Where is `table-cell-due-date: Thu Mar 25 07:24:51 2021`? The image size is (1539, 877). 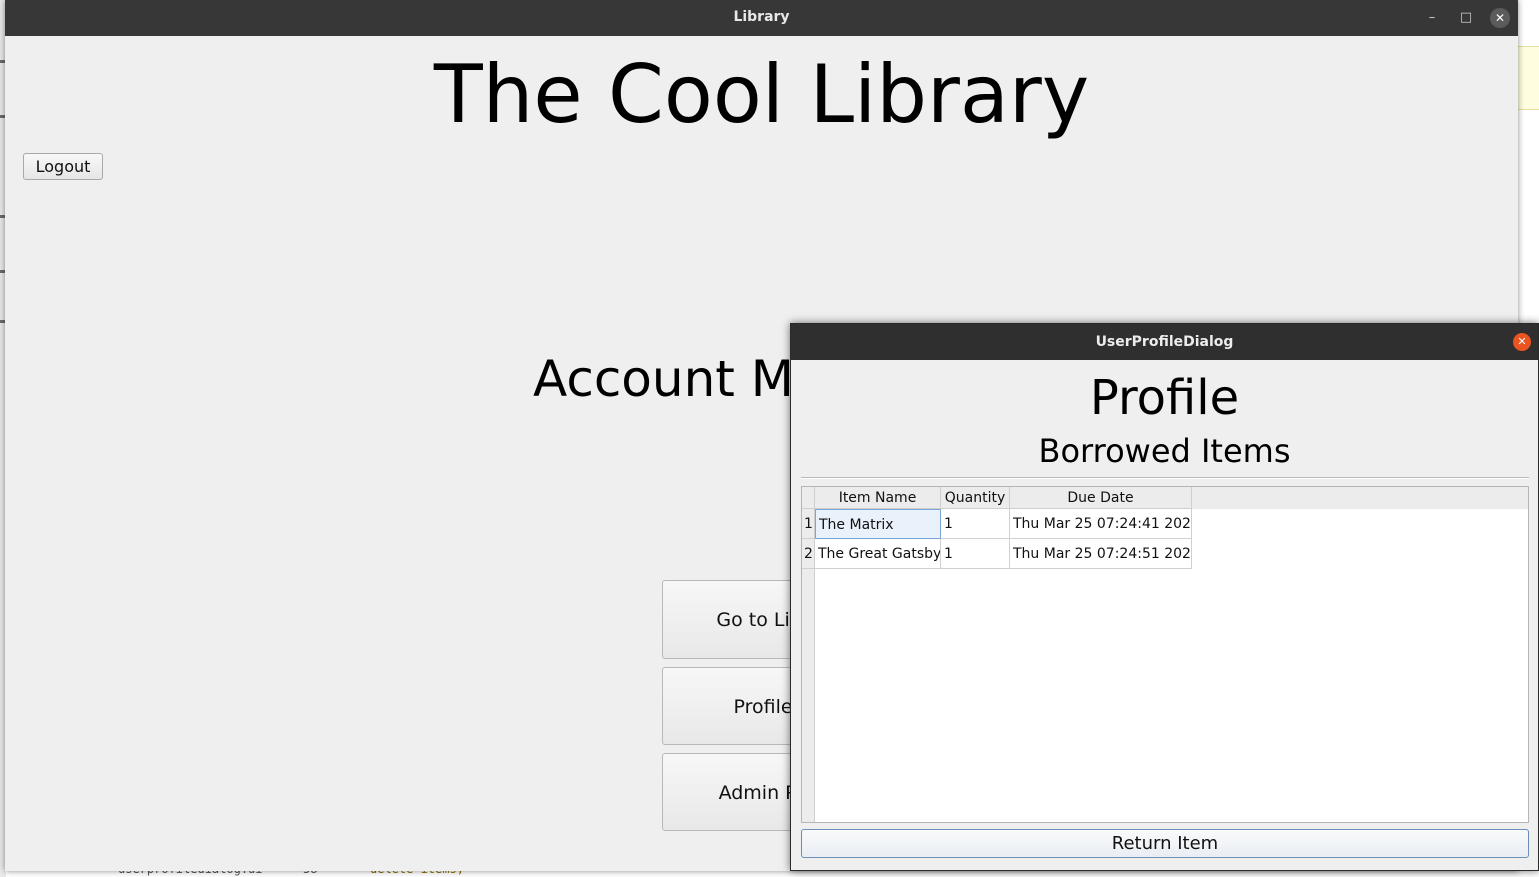 table-cell-due-date: Thu Mar 25 07:24:51 2021 is located at coordinates (1101, 554).